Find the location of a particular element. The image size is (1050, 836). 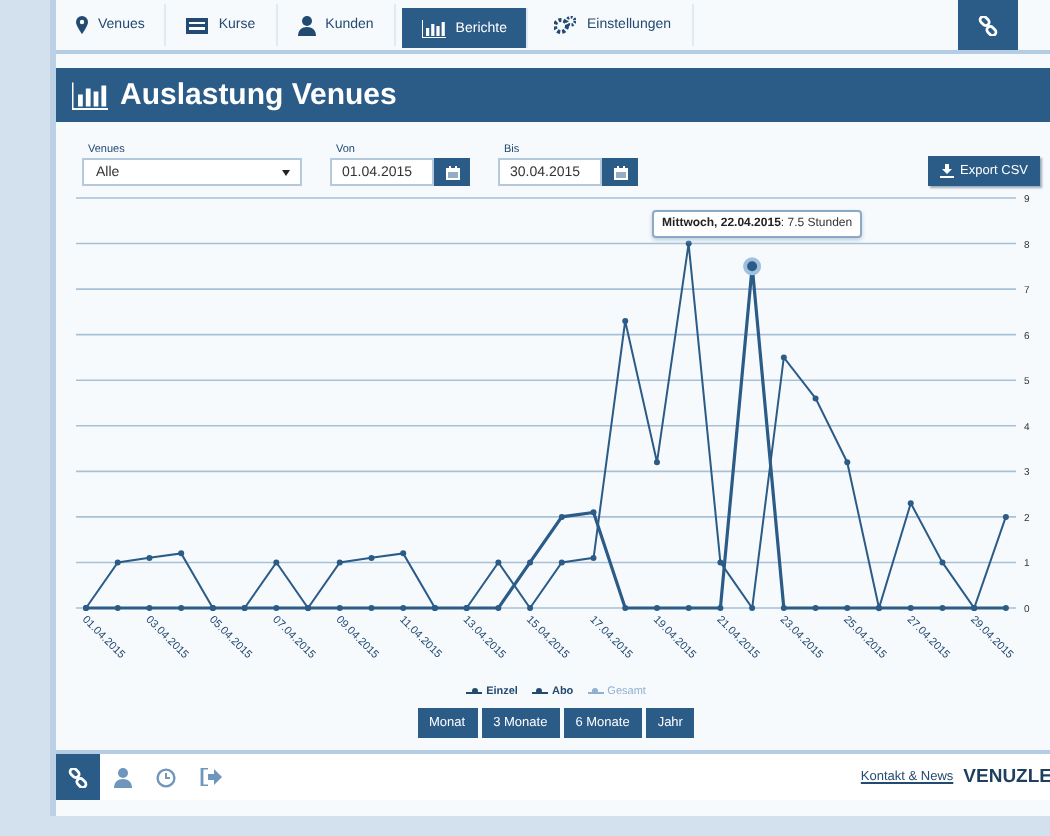

footer-button is located at coordinates (78, 777).